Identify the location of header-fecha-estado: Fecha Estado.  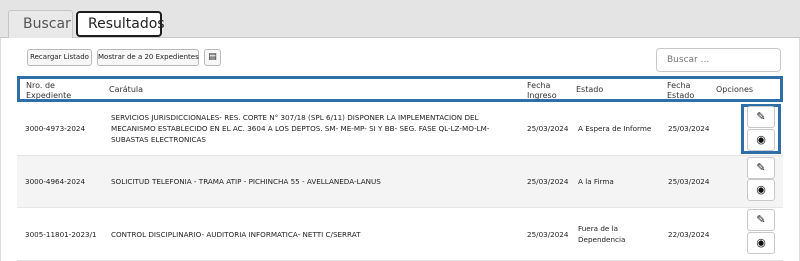
(684, 91).